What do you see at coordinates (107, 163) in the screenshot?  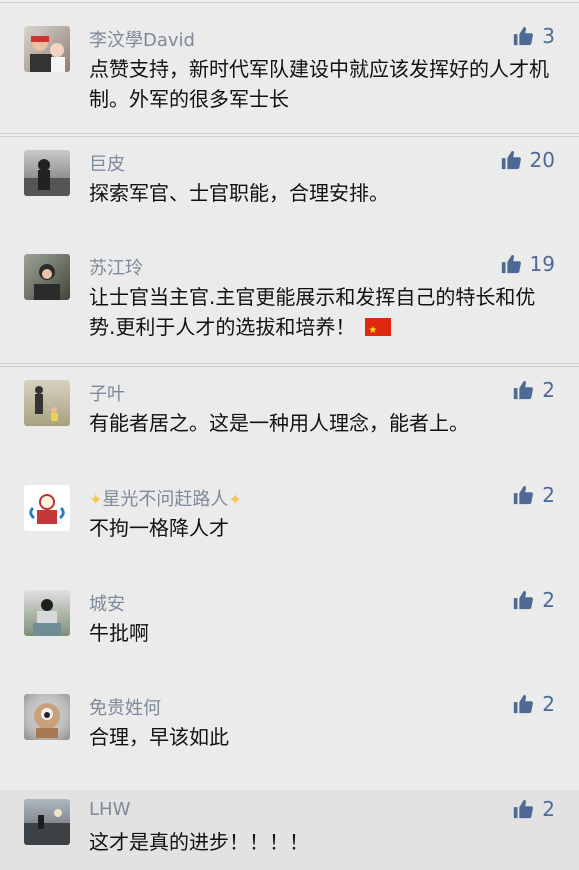 I see `commenter-name: 巨皮` at bounding box center [107, 163].